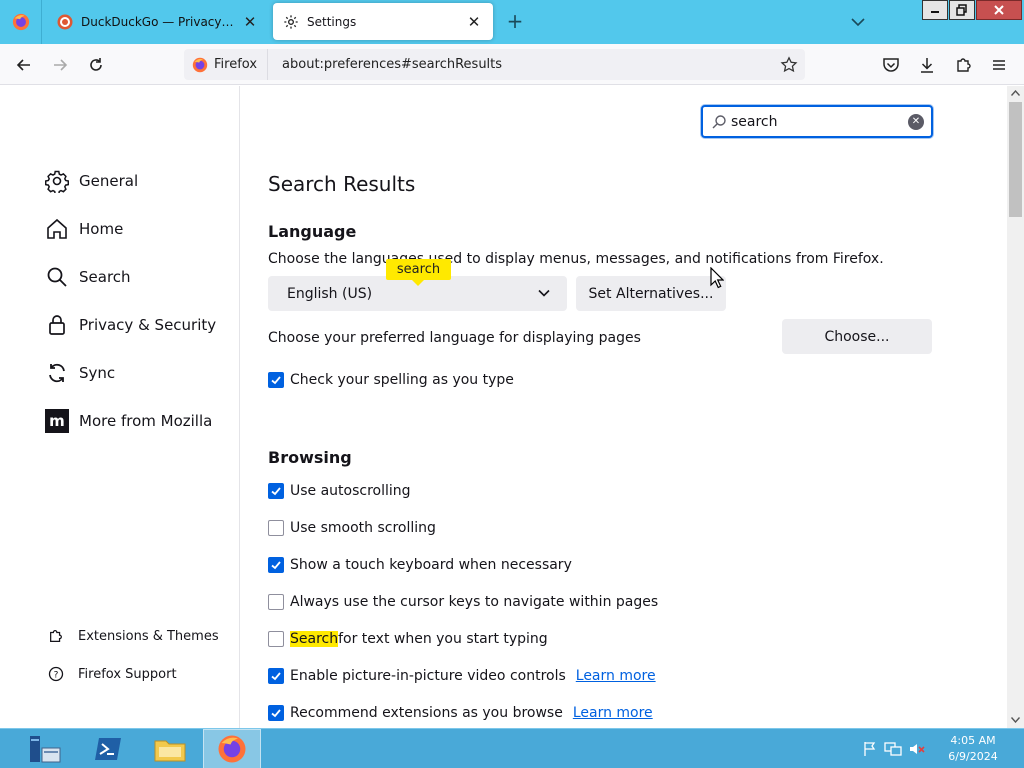 This screenshot has height=768, width=1024. I want to click on server-manager-icon, so click(45, 749).